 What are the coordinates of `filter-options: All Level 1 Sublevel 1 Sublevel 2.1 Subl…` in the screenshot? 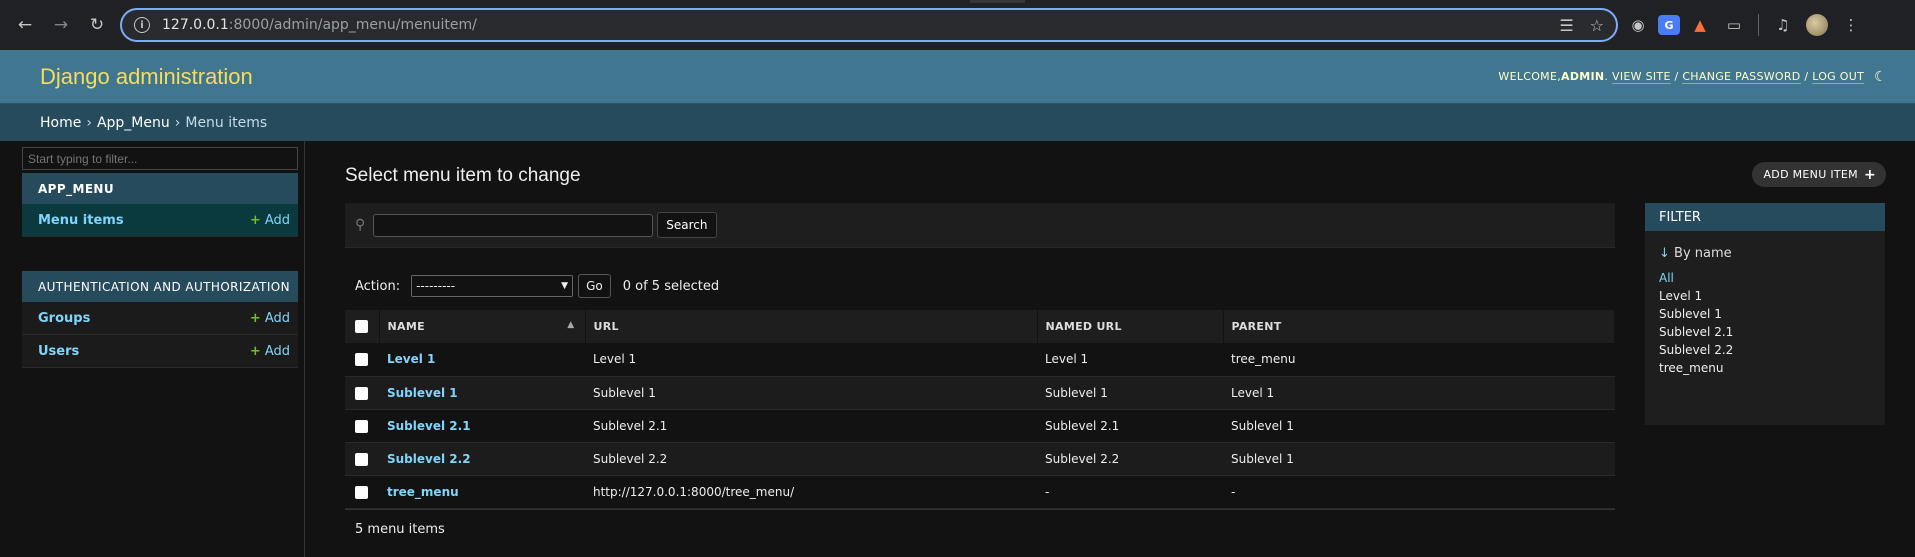 It's located at (1765, 325).